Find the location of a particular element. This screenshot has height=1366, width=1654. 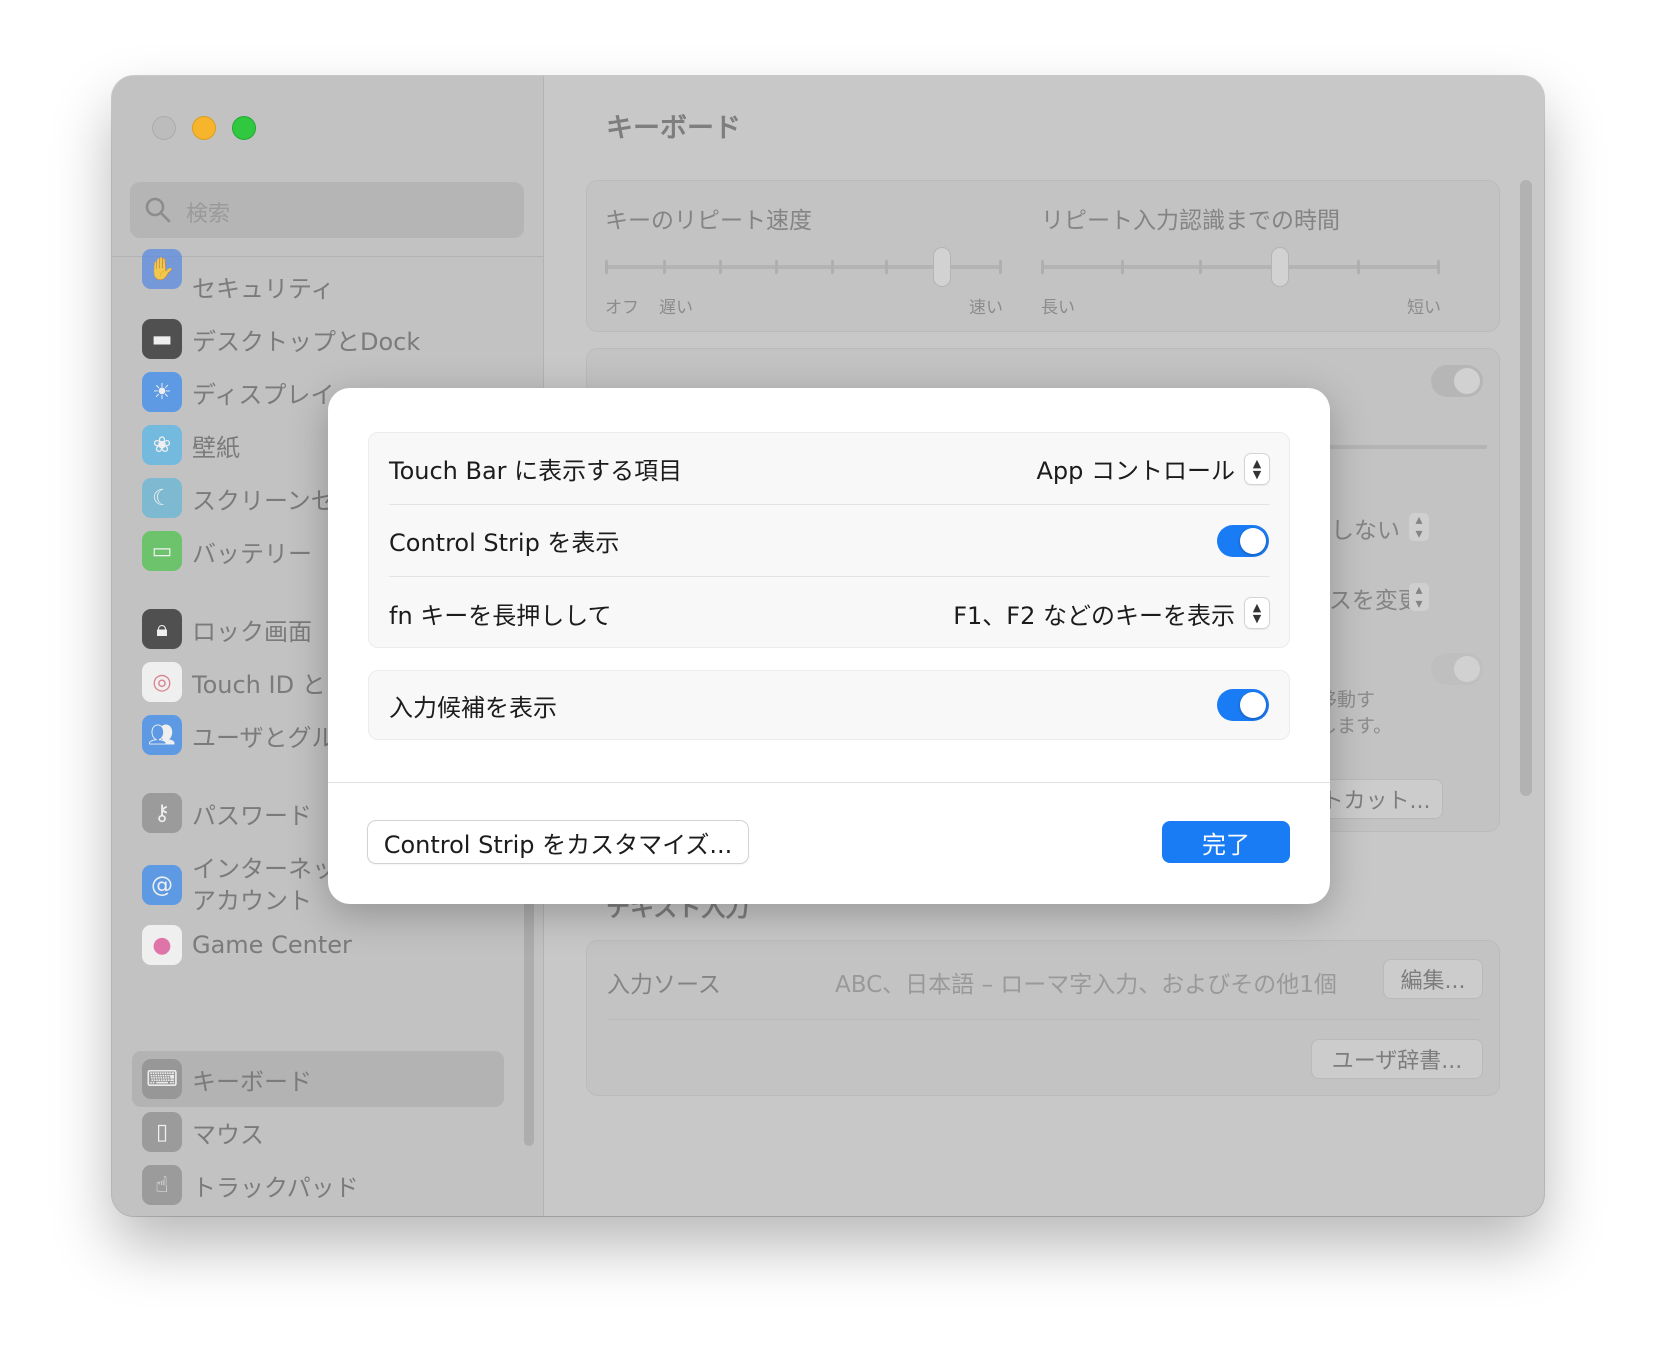

repeat-speed-off-label: オフ is located at coordinates (622, 308).